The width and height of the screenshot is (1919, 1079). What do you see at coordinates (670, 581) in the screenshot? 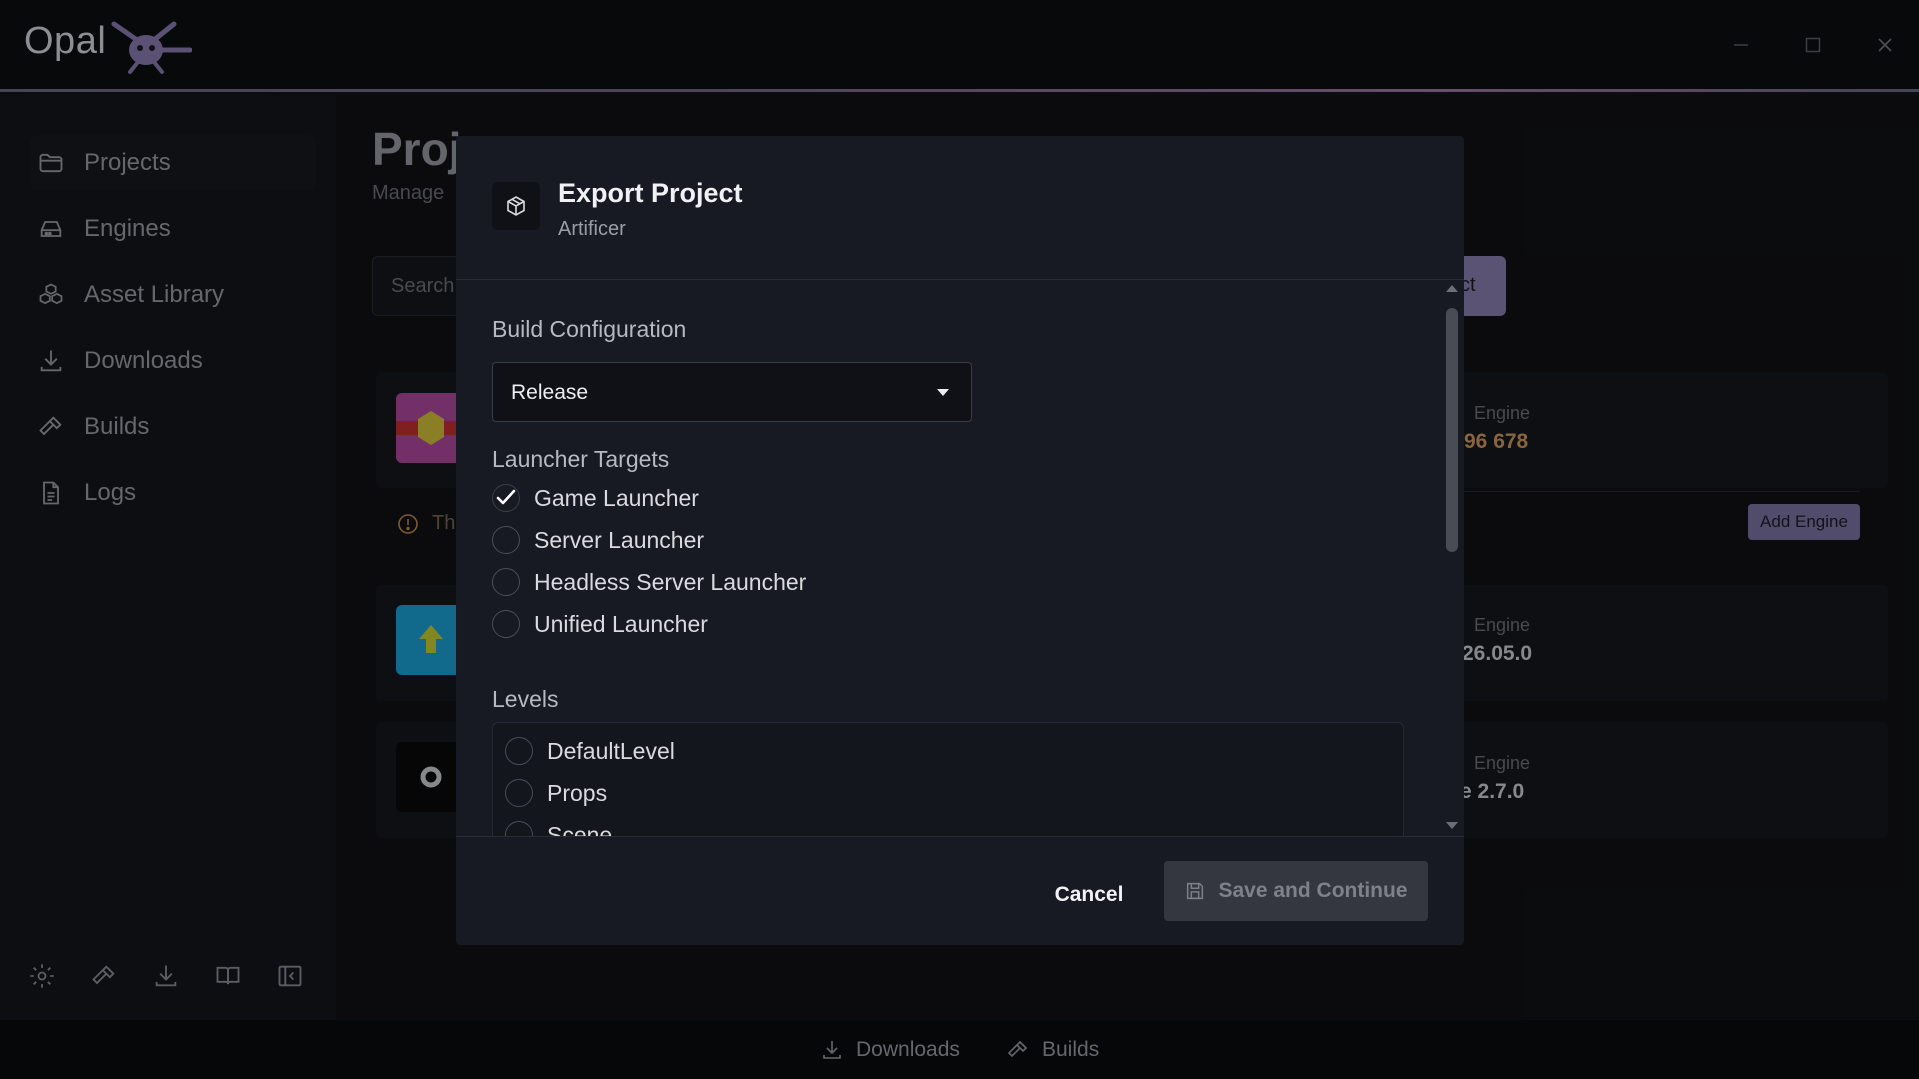
I see `checkbox-label: Headless Server Launcher` at bounding box center [670, 581].